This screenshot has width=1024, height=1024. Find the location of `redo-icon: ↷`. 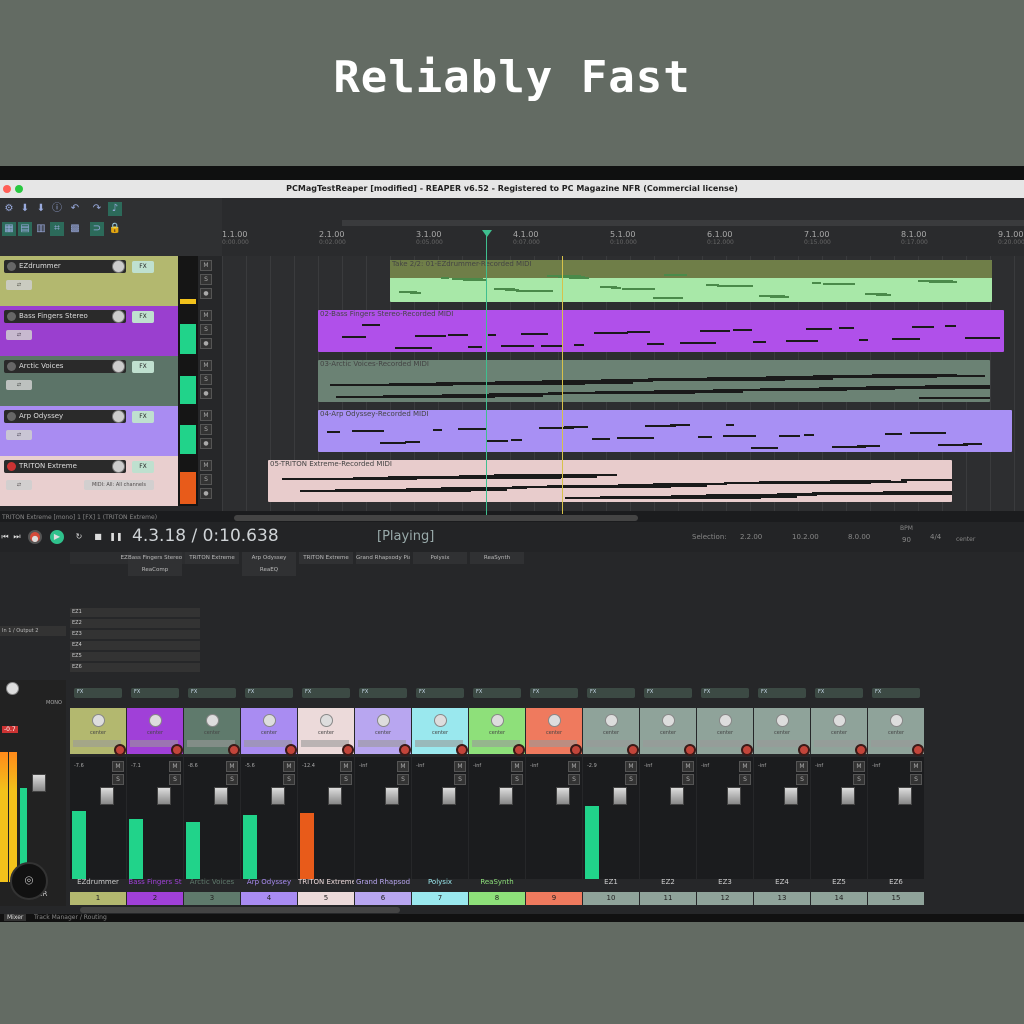

redo-icon: ↷ is located at coordinates (97, 209).